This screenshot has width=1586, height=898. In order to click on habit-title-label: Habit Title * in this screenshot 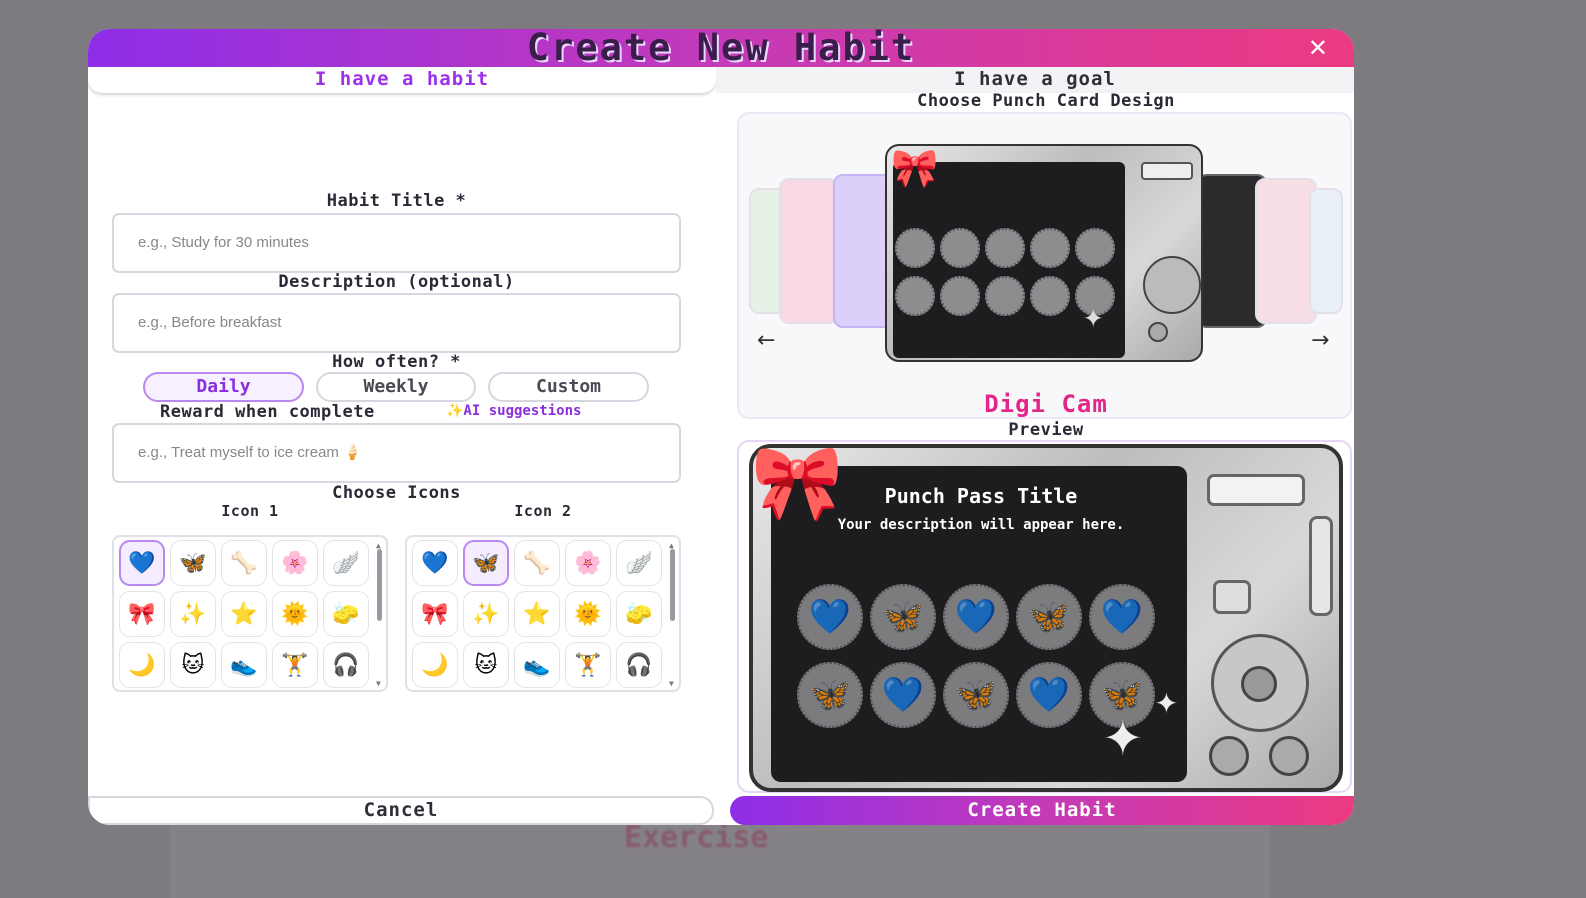, I will do `click(396, 201)`.